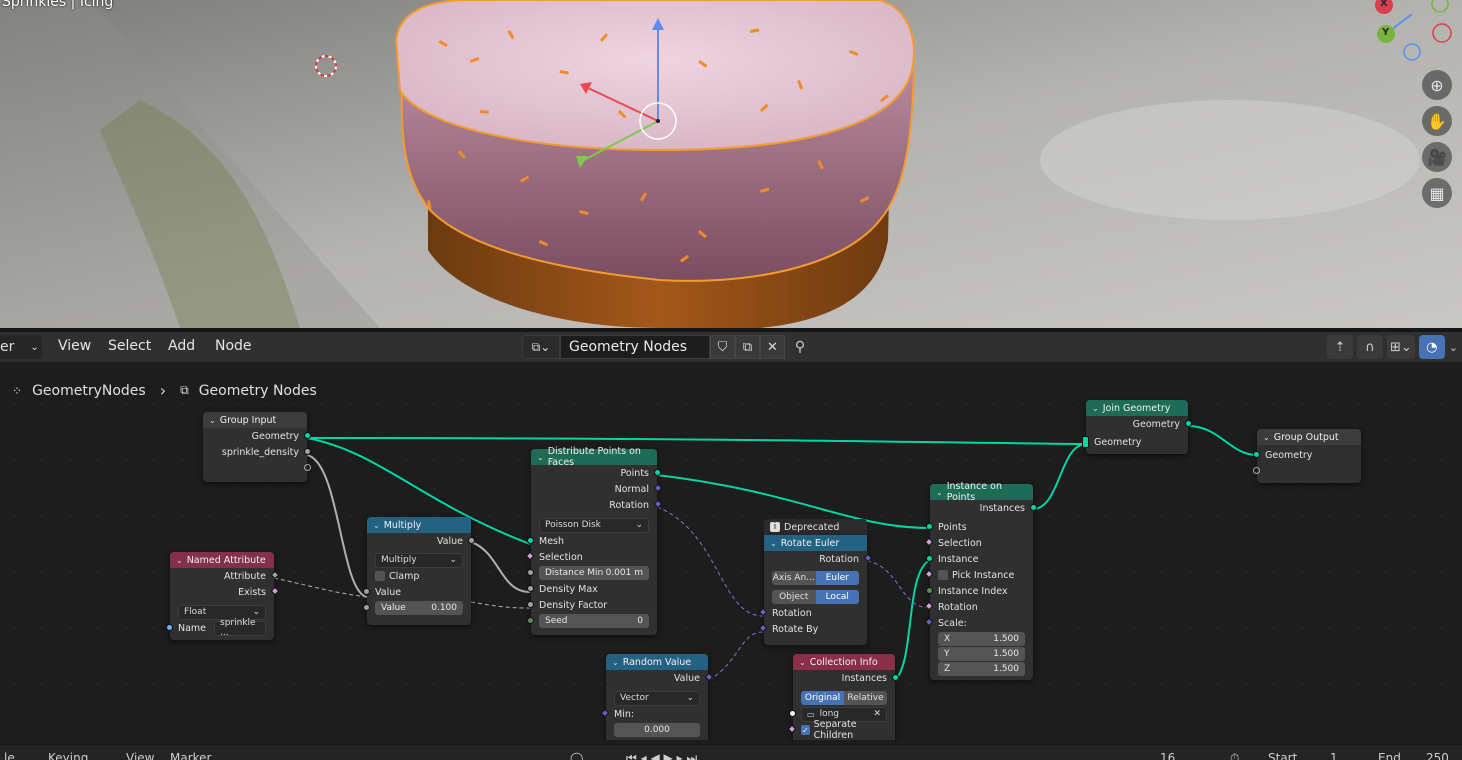 The height and width of the screenshot is (760, 1462). Describe the element at coordinates (822, 698) in the screenshot. I see `toggle-option-active: Original` at that location.